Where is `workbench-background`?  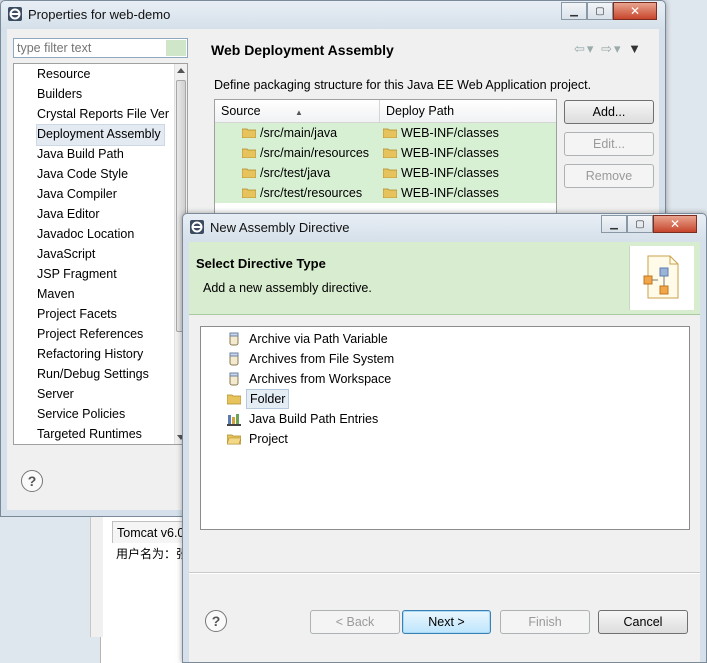 workbench-background is located at coordinates (50, 590).